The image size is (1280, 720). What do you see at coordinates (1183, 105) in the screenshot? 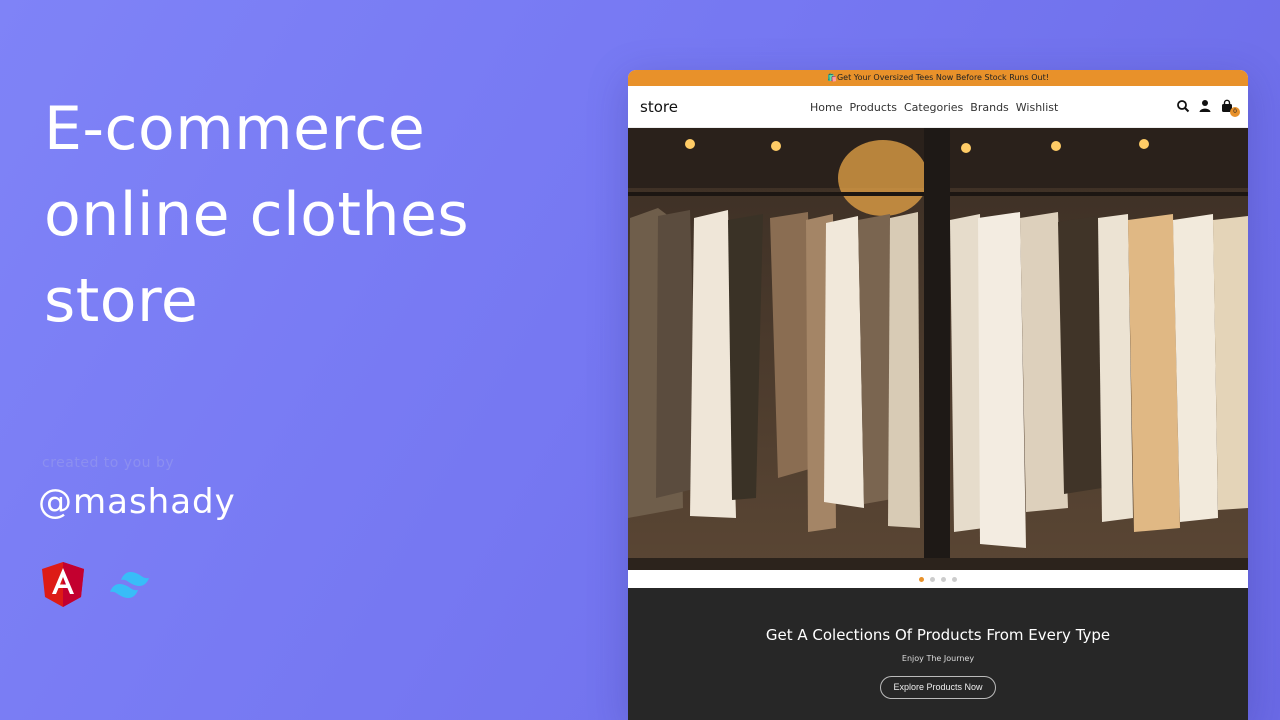
I see `search-icon` at bounding box center [1183, 105].